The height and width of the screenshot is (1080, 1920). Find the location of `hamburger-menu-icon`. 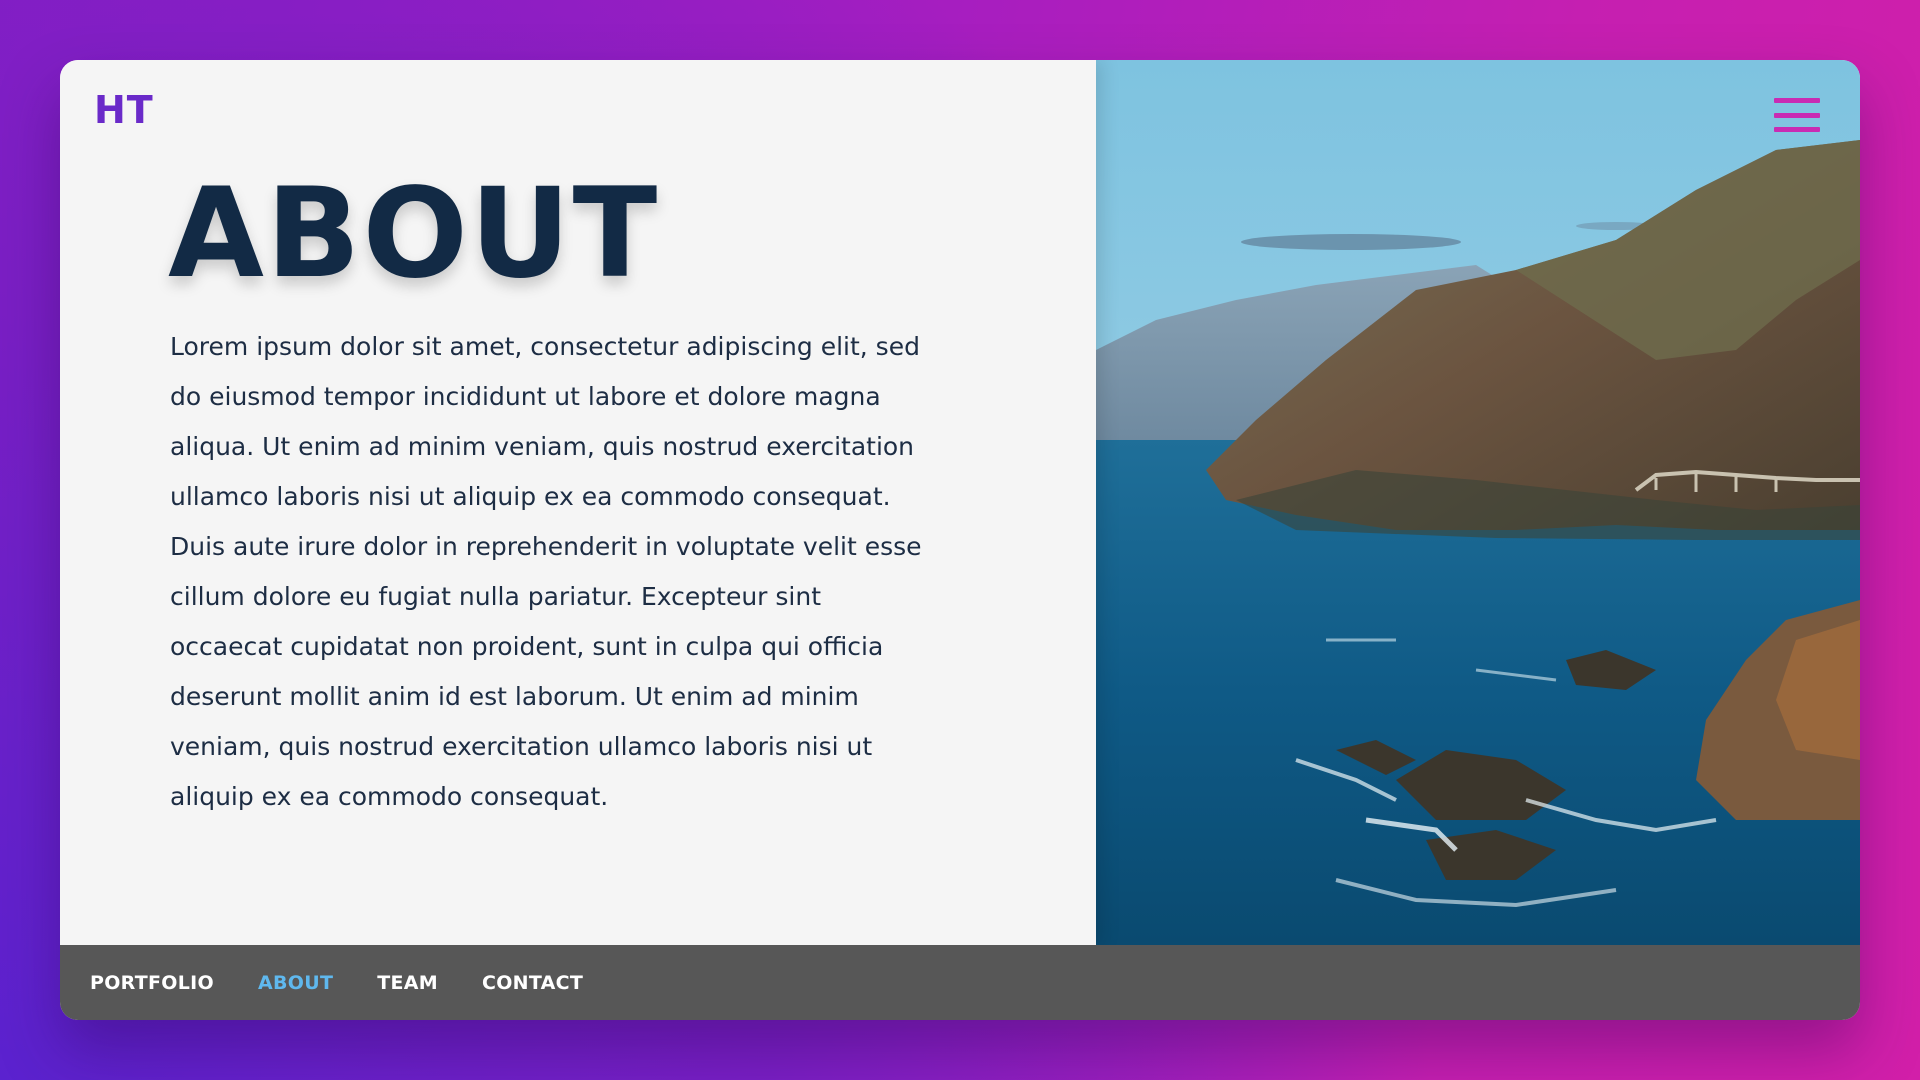

hamburger-menu-icon is located at coordinates (1797, 115).